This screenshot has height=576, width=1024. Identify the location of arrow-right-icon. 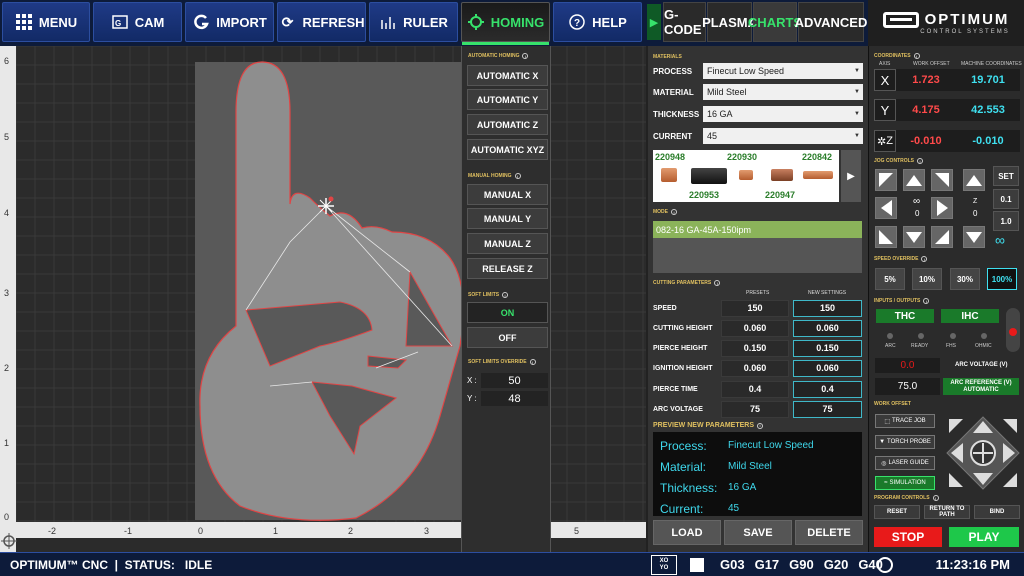
(942, 208).